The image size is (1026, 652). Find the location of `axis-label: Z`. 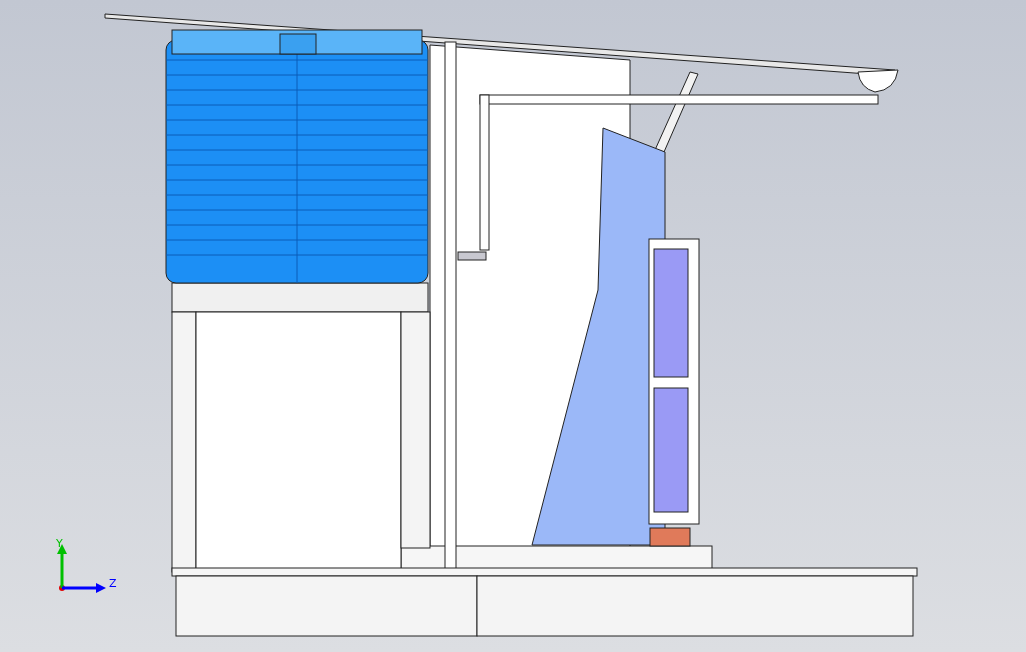

axis-label: Z is located at coordinates (113, 584).